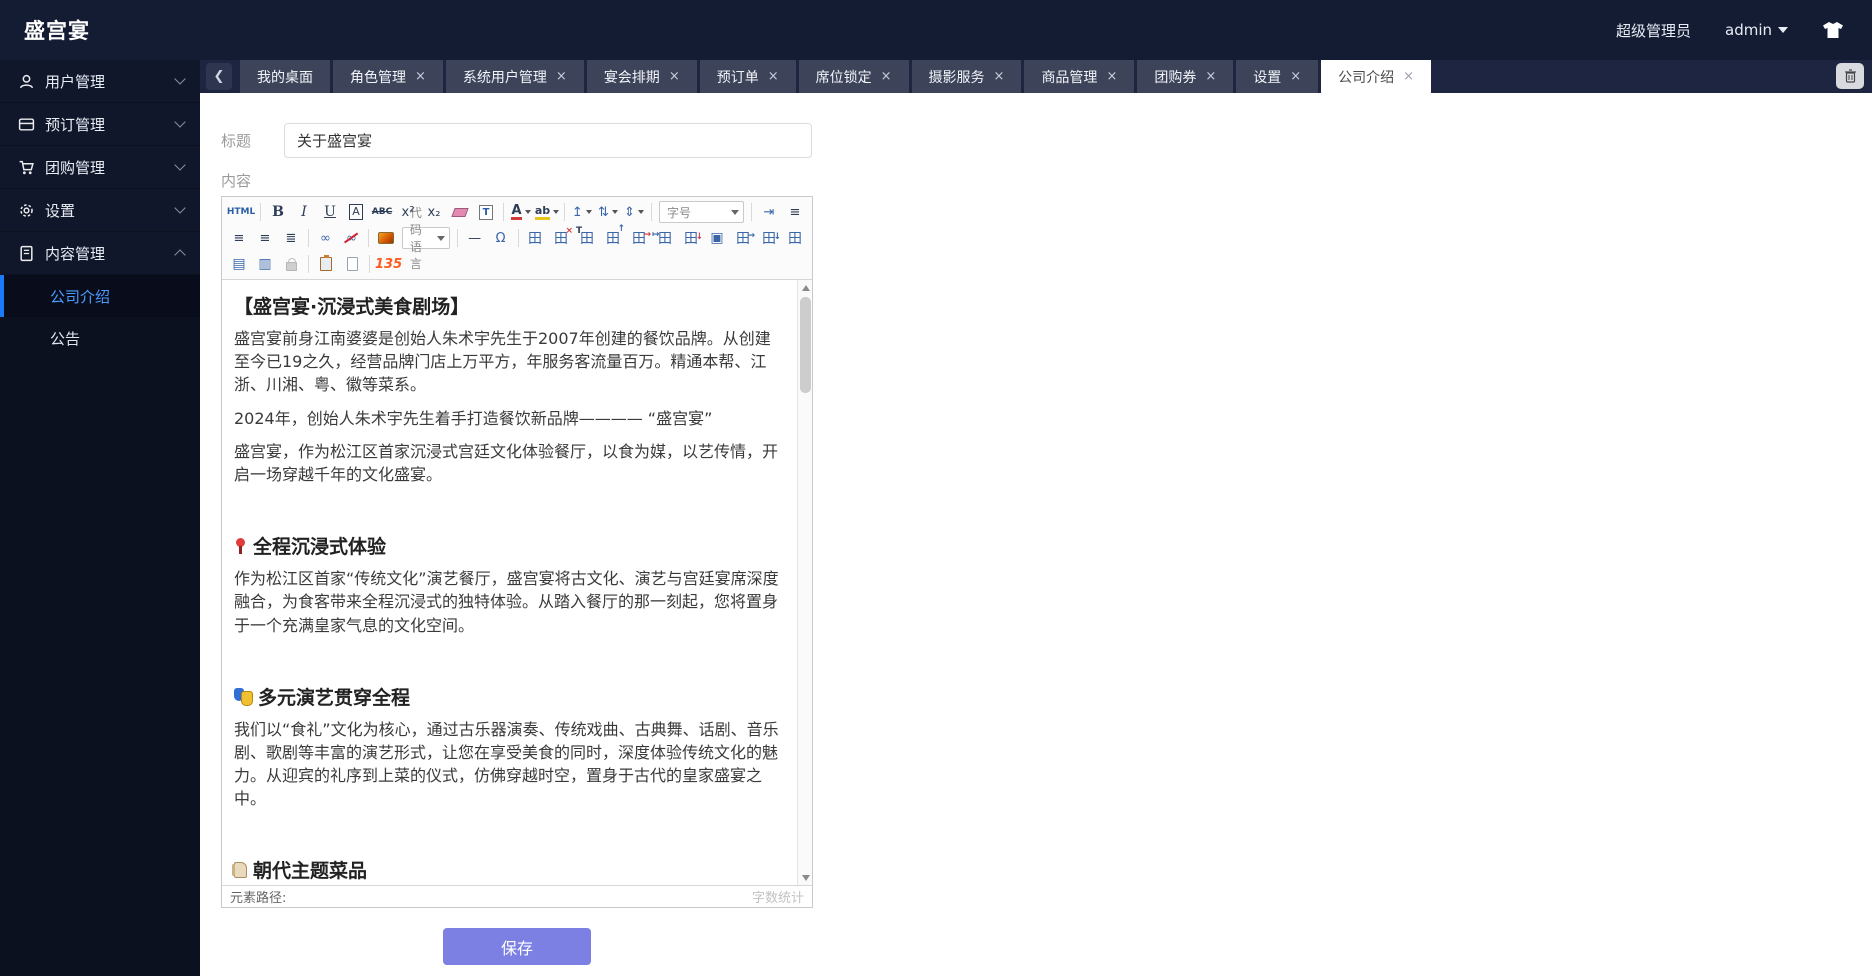 This screenshot has width=1872, height=976. Describe the element at coordinates (100, 253) in the screenshot. I see `sidebar-item: 内容管理` at that location.